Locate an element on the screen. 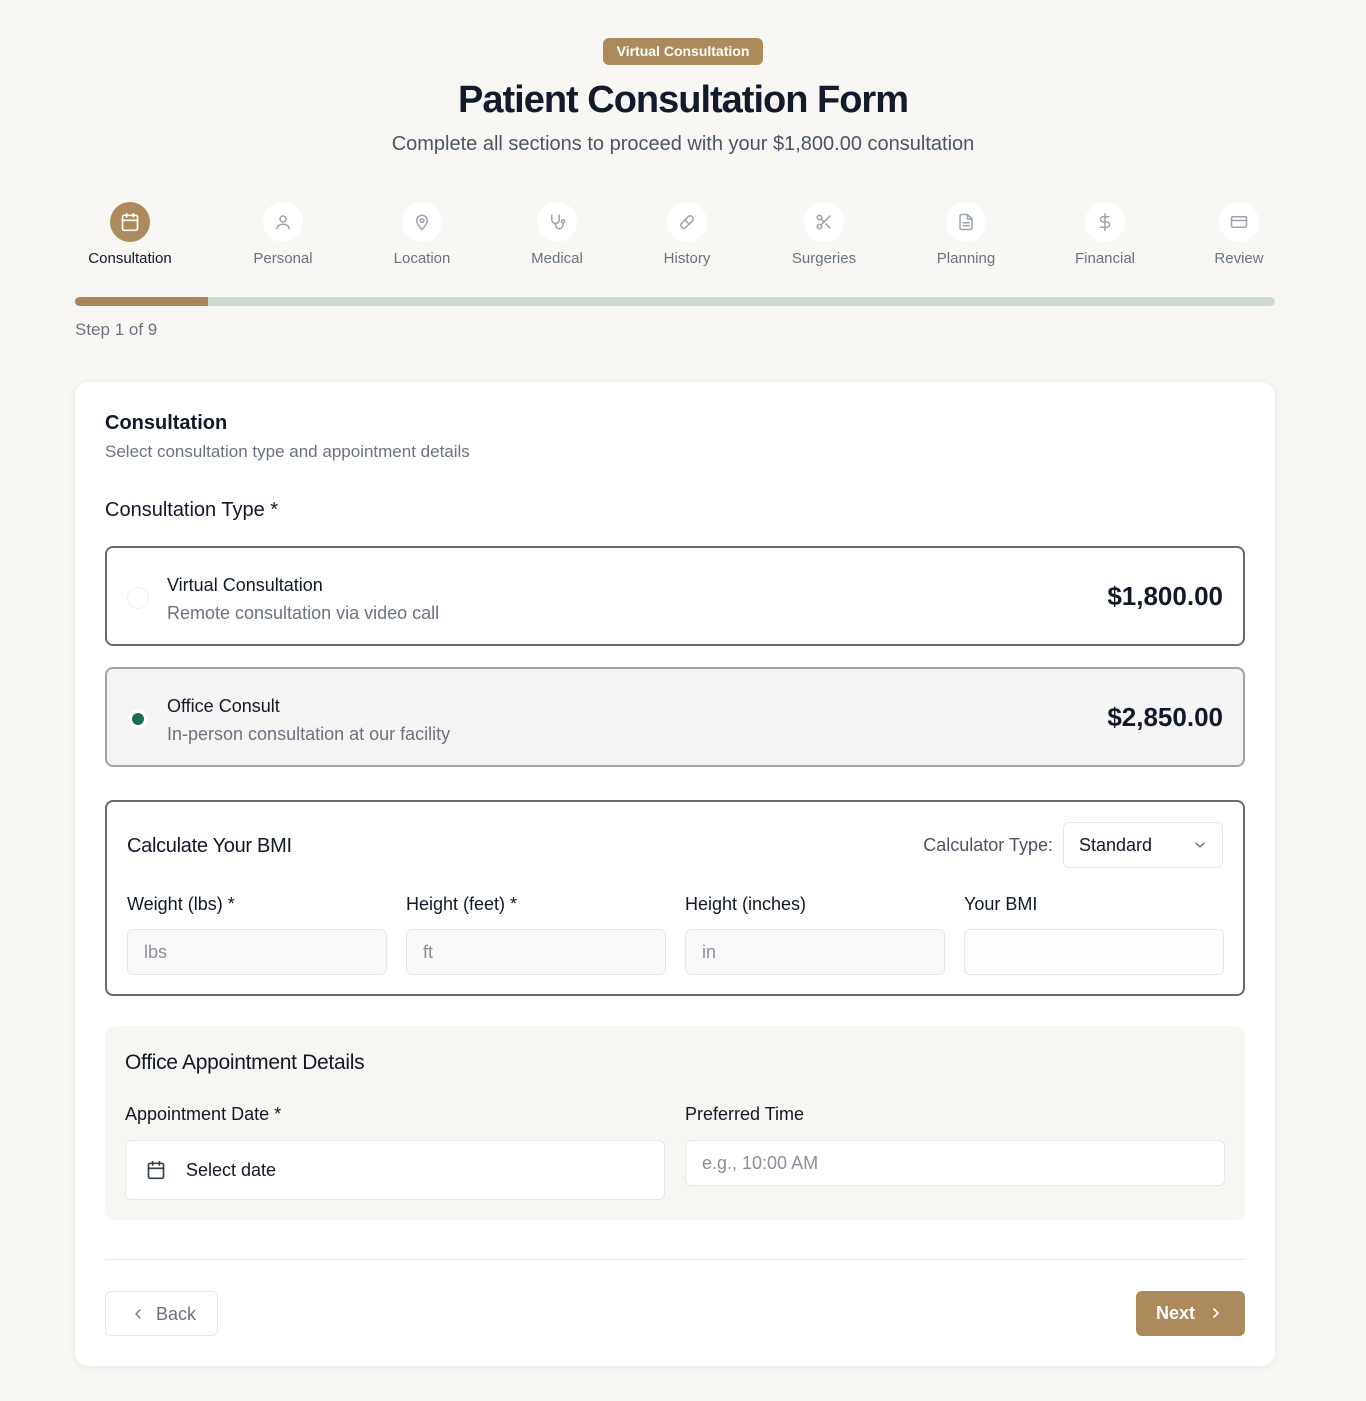  step-label: Review is located at coordinates (1239, 258).